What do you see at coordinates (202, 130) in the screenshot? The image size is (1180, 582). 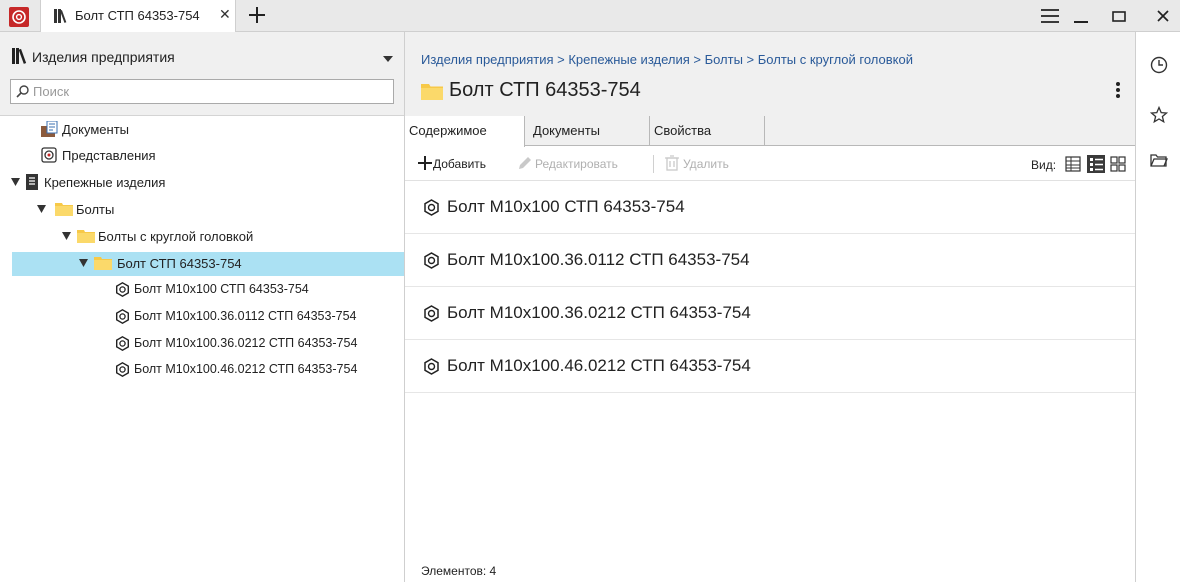 I see `tree-item-documents: Документы` at bounding box center [202, 130].